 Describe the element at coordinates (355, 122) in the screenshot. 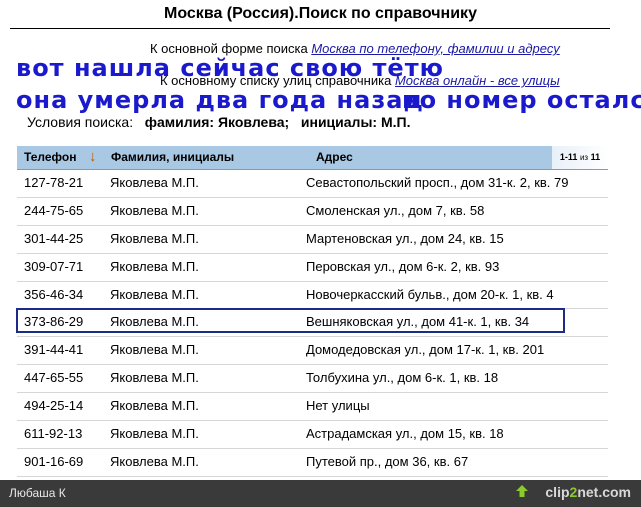

I see `search-condition-initials: инициалы: М.П.` at that location.